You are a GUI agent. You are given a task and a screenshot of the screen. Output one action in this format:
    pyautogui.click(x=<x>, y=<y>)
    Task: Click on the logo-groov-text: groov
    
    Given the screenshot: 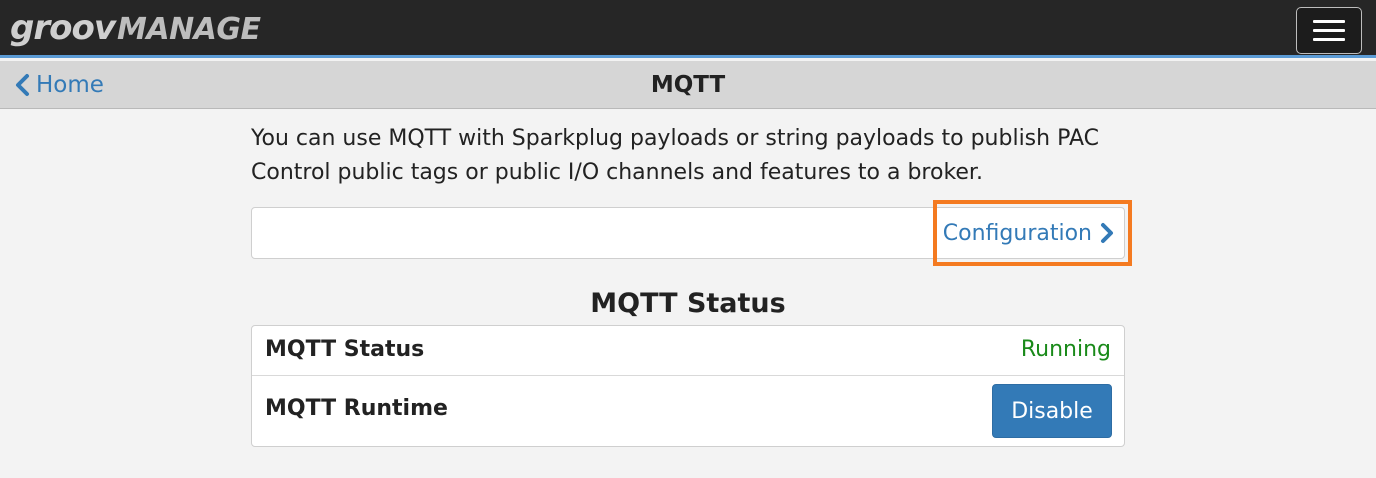 What is the action you would take?
    pyautogui.click(x=63, y=28)
    